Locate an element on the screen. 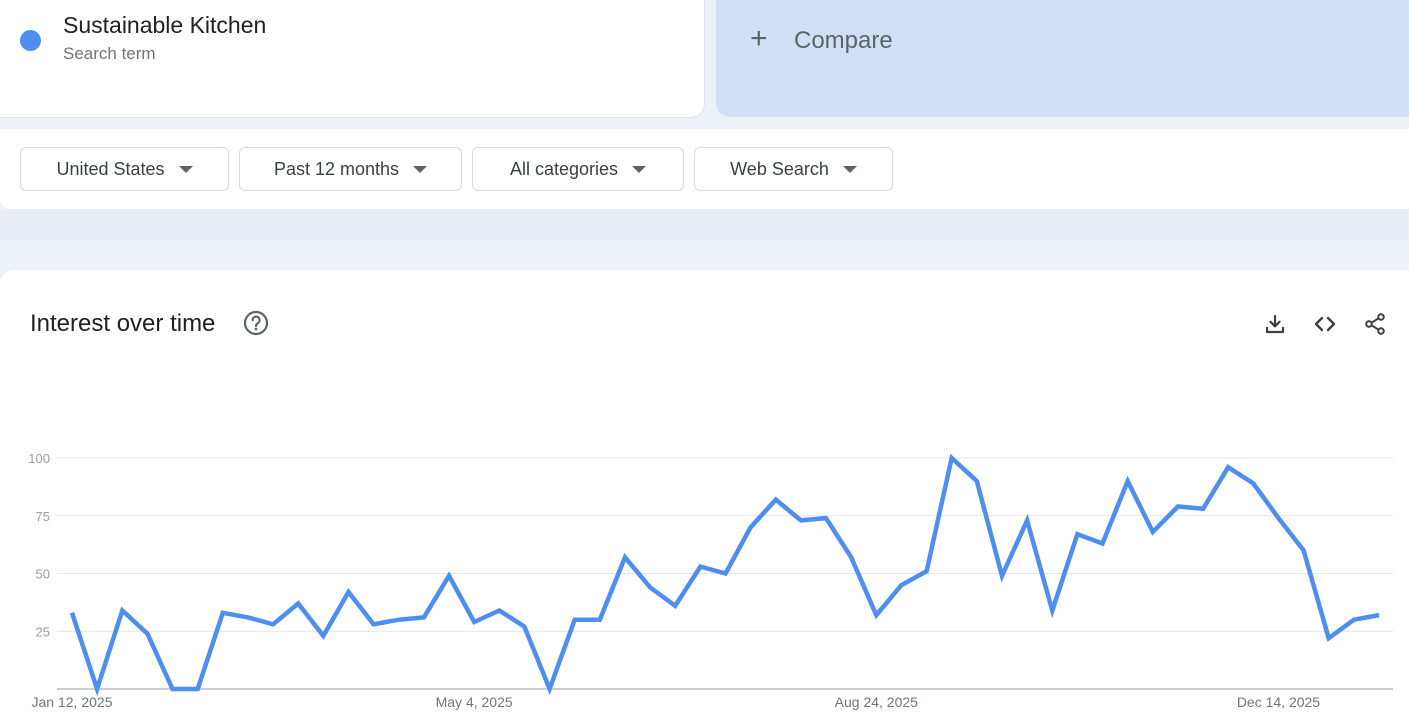 Image resolution: width=1409 pixels, height=715 pixels. x-tick-label: May 4, 2025 is located at coordinates (474, 702).